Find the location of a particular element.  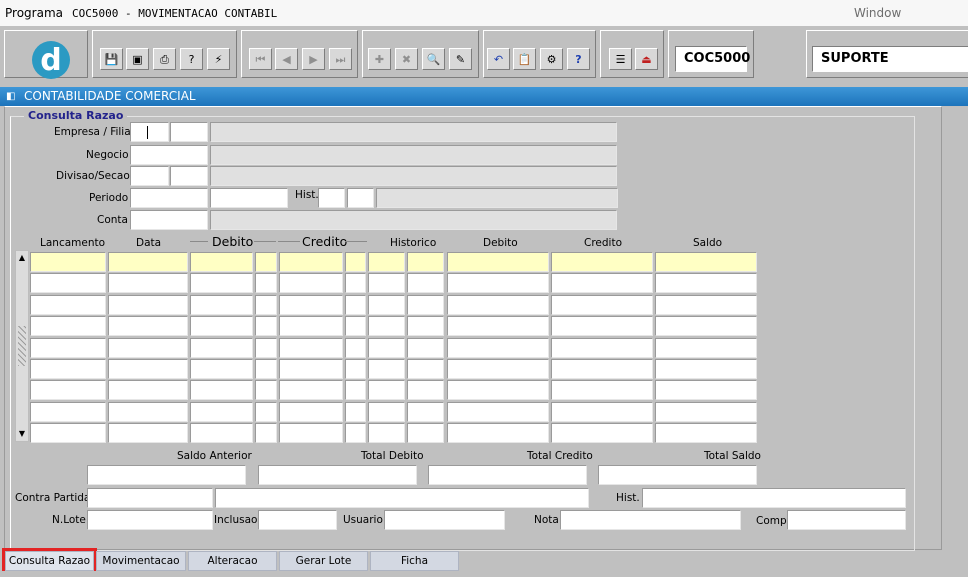

negocio-field is located at coordinates (169, 155).